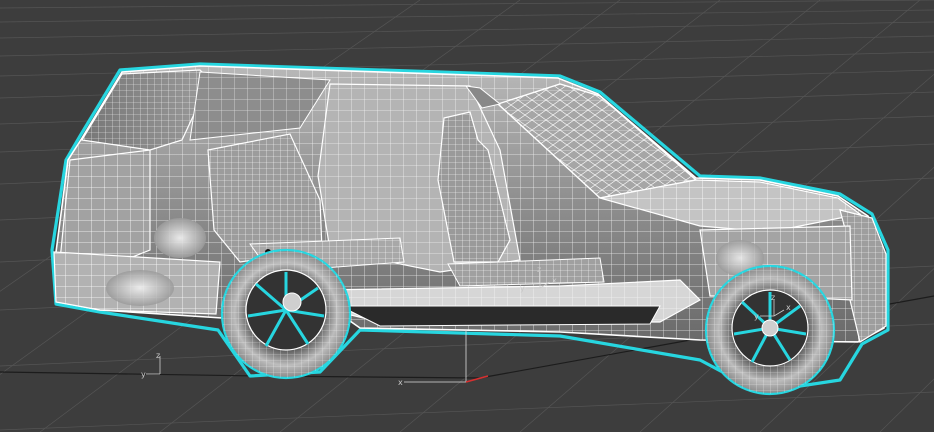 Image resolution: width=934 pixels, height=432 pixels. What do you see at coordinates (286, 314) in the screenshot?
I see `rear-wheel` at bounding box center [286, 314].